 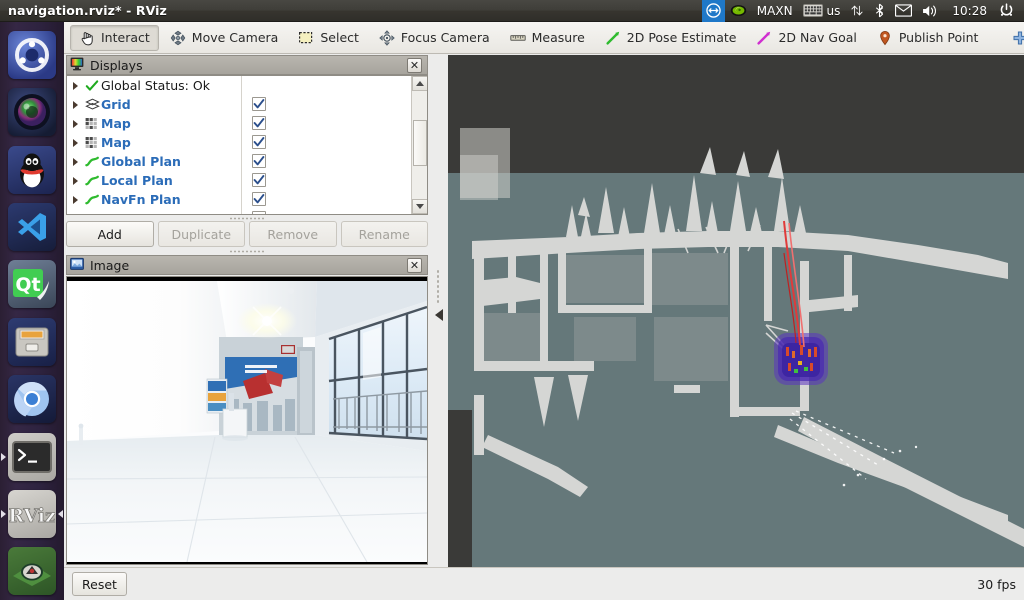 I want to click on tool-move-camera: Move Camera, so click(x=224, y=38).